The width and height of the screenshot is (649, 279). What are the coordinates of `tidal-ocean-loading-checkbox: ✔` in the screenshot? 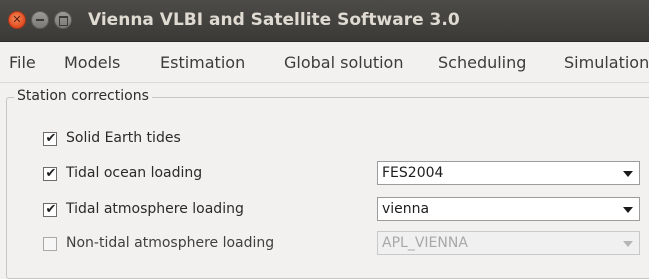 It's located at (50, 173).